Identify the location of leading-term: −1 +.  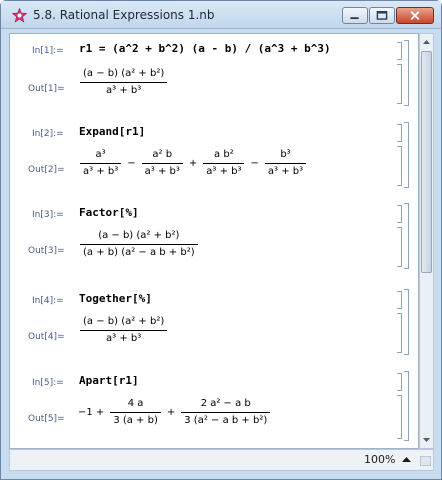
(91, 412).